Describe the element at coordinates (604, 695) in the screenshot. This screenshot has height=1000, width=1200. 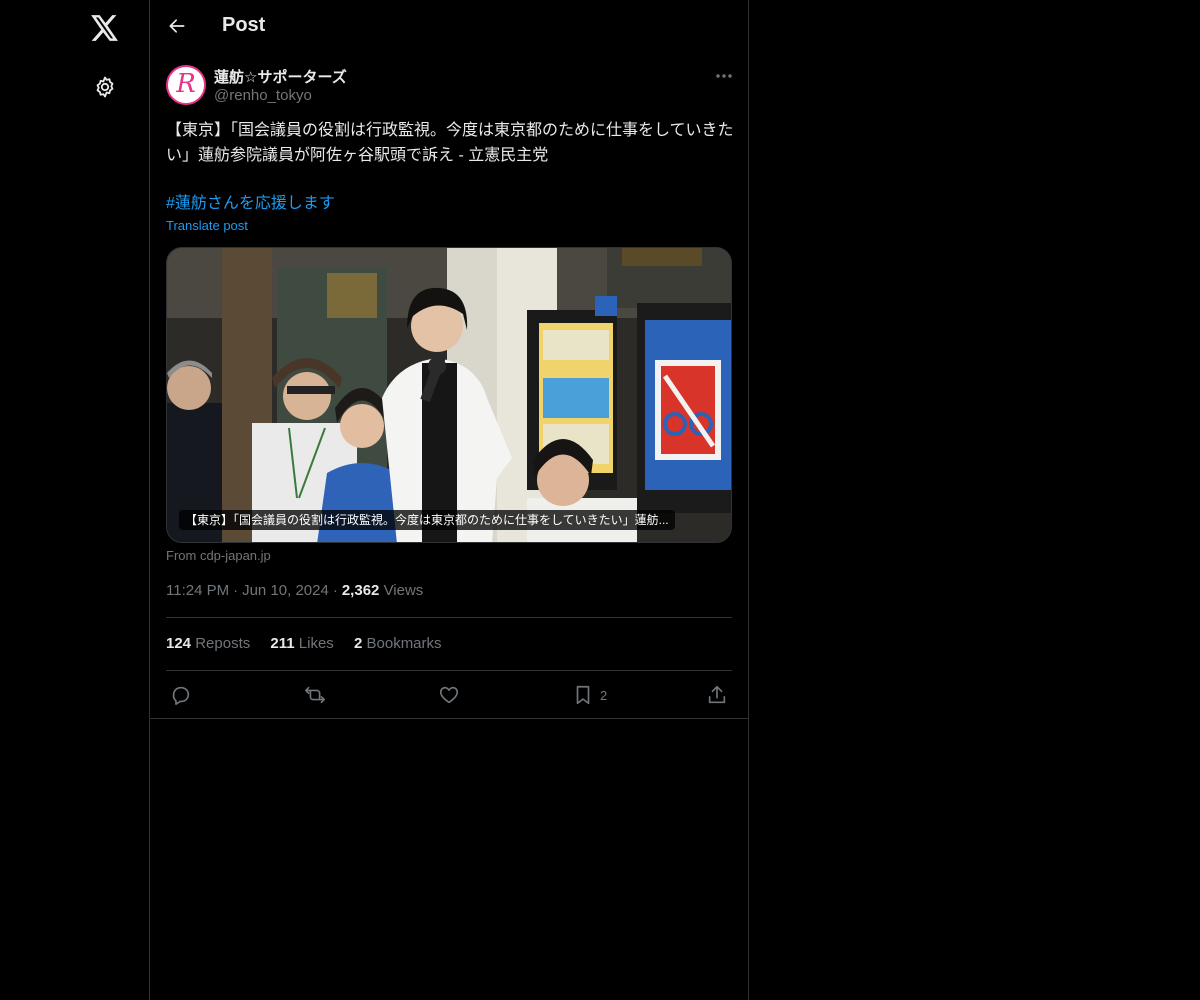
I see `bookmark-action-count: 2` at that location.